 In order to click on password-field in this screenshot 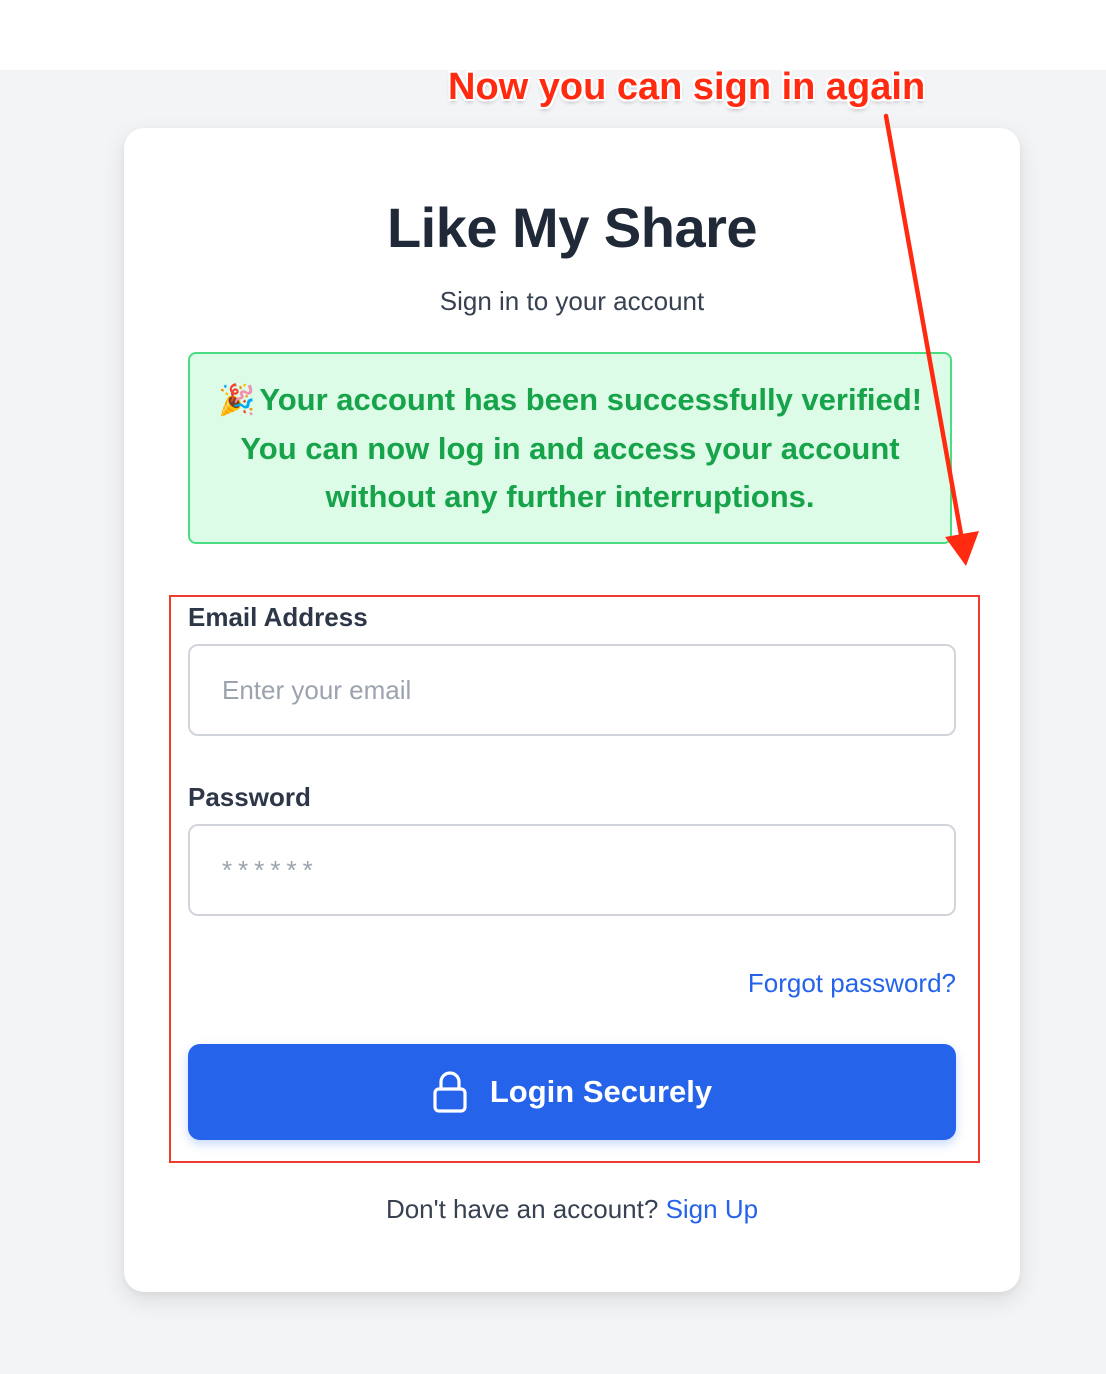, I will do `click(572, 870)`.